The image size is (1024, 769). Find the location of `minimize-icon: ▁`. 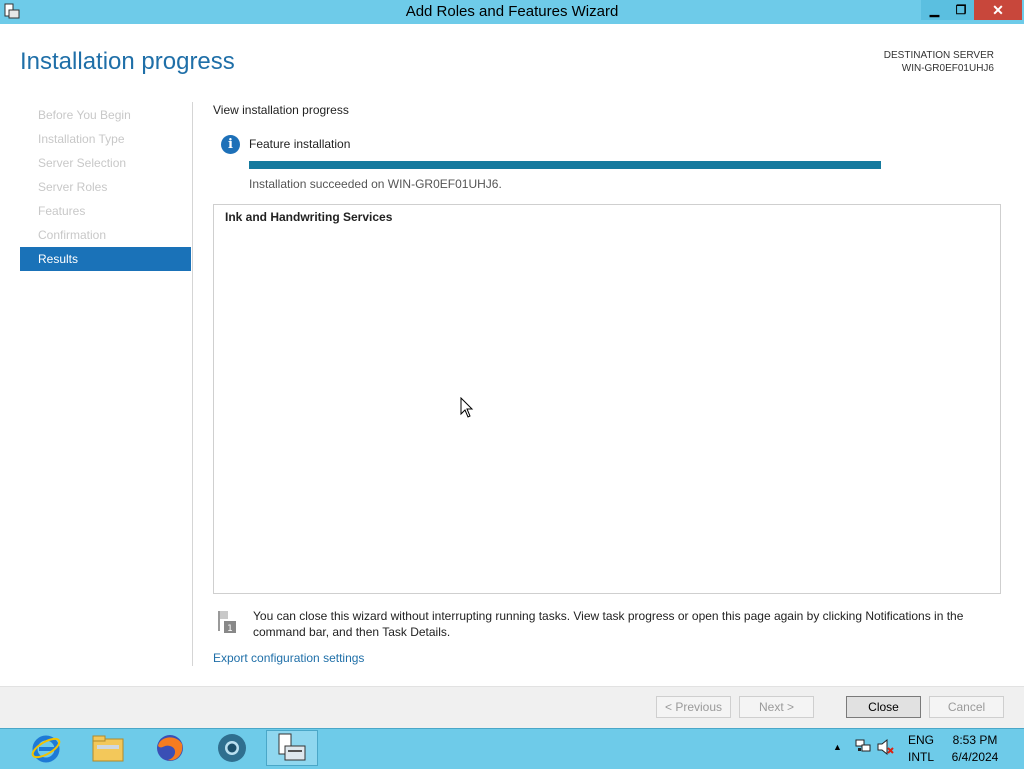

minimize-icon: ▁ is located at coordinates (934, 10).